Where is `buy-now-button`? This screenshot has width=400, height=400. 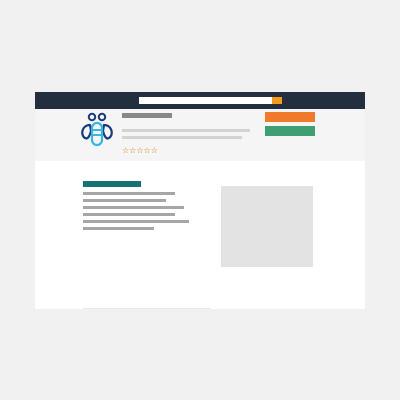 buy-now-button is located at coordinates (290, 117).